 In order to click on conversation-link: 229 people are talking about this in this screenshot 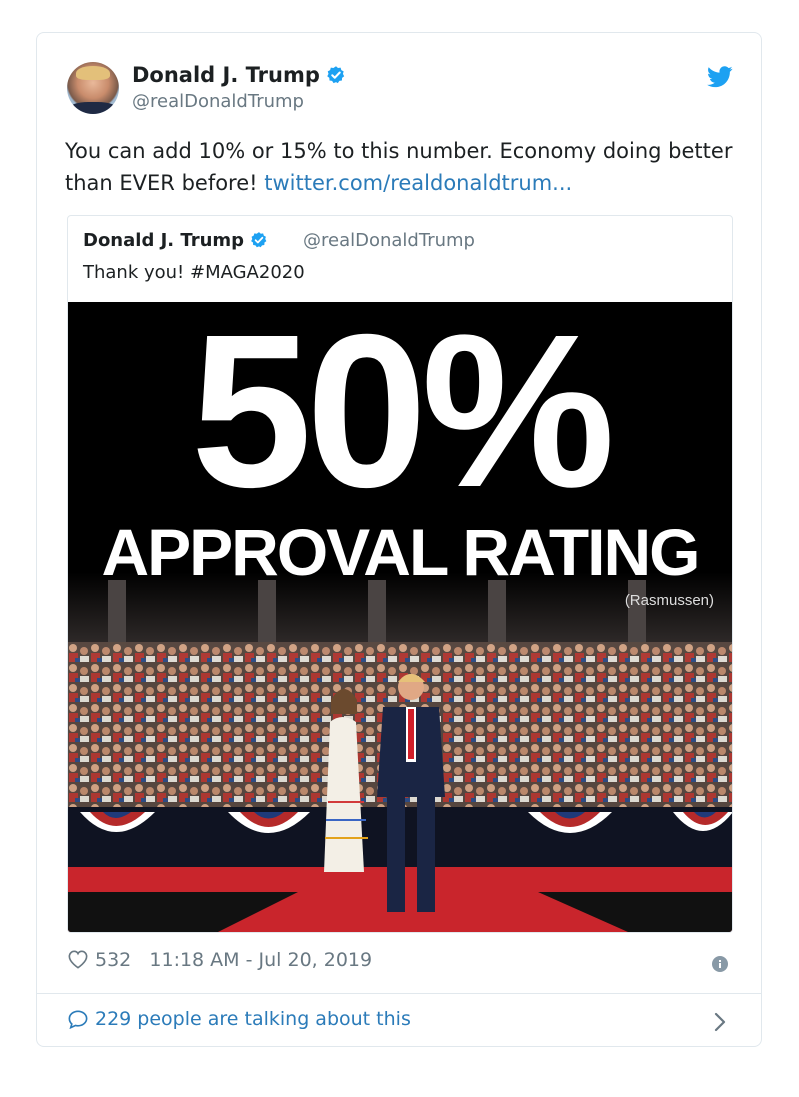, I will do `click(239, 1019)`.